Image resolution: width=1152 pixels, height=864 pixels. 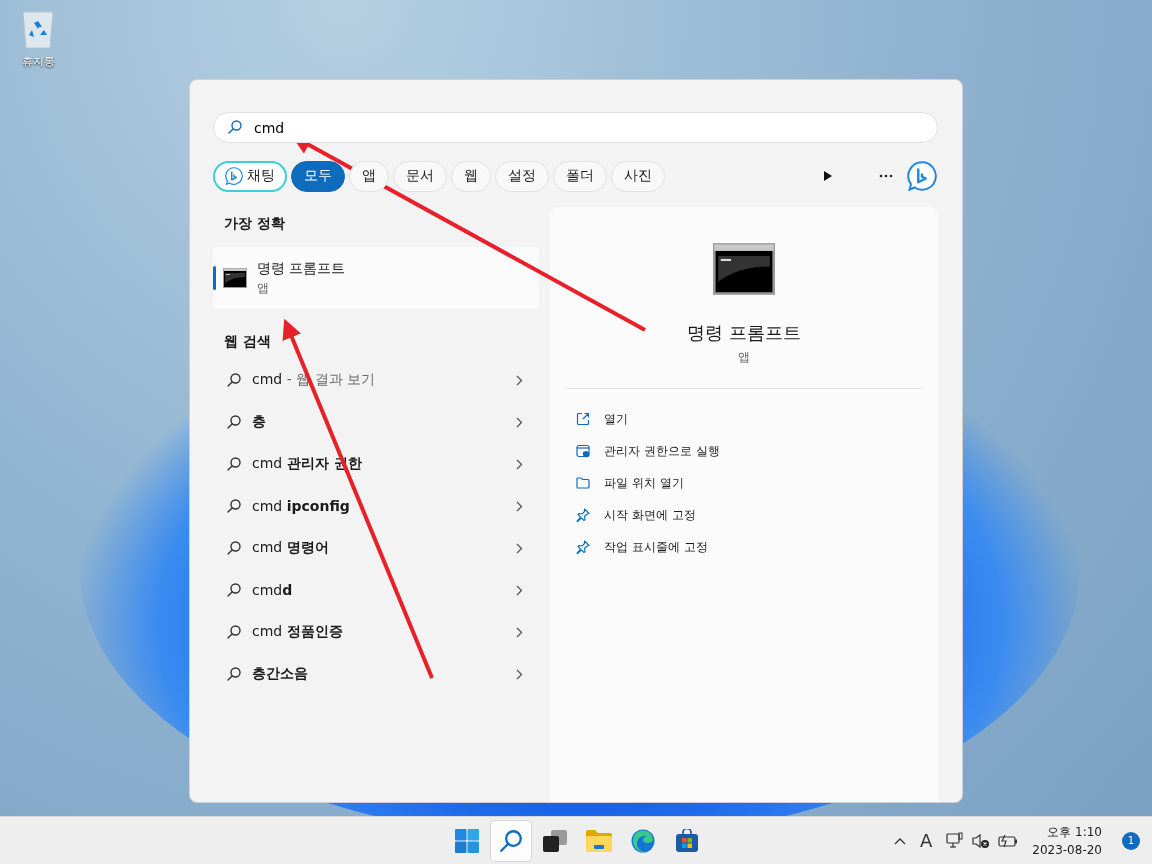 I want to click on filter-chip: 폴더, so click(x=580, y=176).